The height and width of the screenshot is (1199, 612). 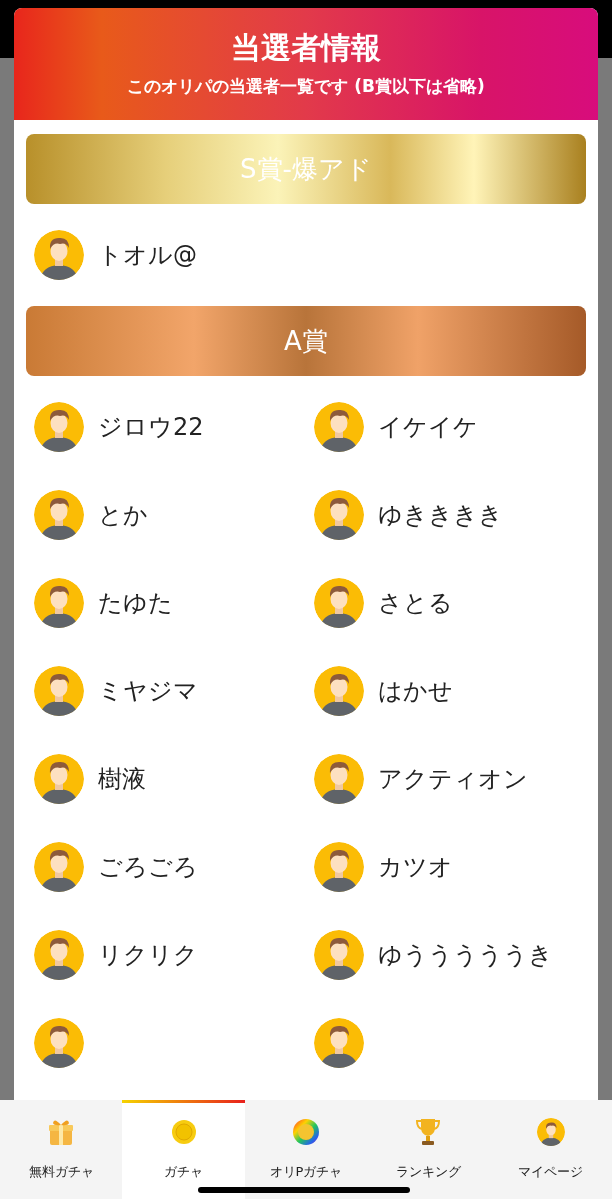 I want to click on prize-header: A賞, so click(x=306, y=341).